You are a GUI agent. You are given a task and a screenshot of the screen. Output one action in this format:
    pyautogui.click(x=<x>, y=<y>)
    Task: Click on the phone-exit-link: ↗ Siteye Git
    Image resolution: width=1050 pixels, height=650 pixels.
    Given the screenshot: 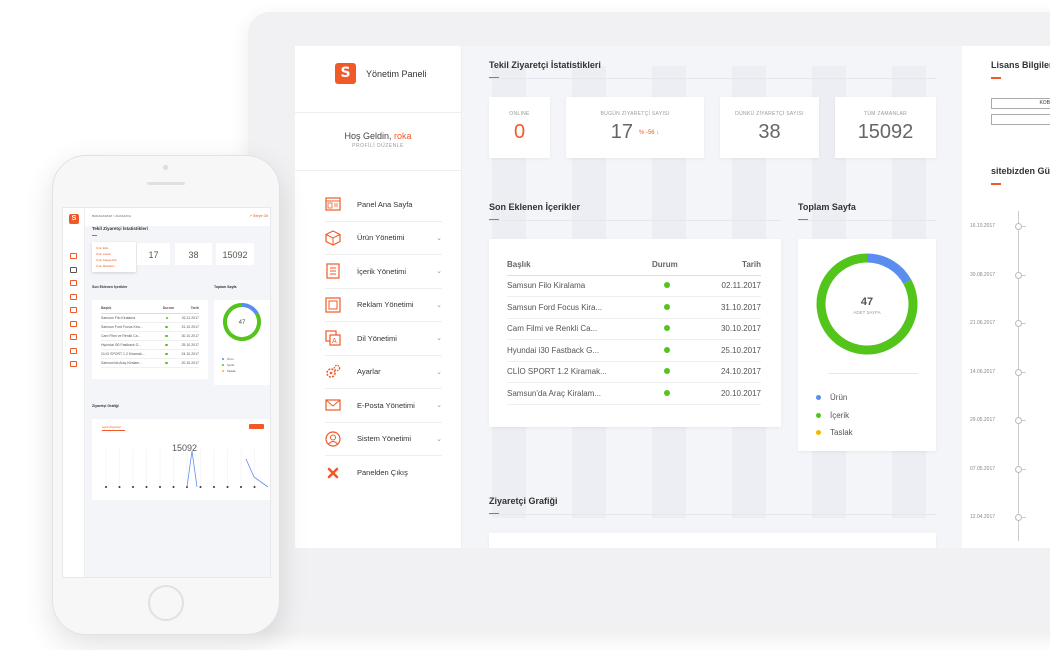 What is the action you would take?
    pyautogui.click(x=258, y=216)
    